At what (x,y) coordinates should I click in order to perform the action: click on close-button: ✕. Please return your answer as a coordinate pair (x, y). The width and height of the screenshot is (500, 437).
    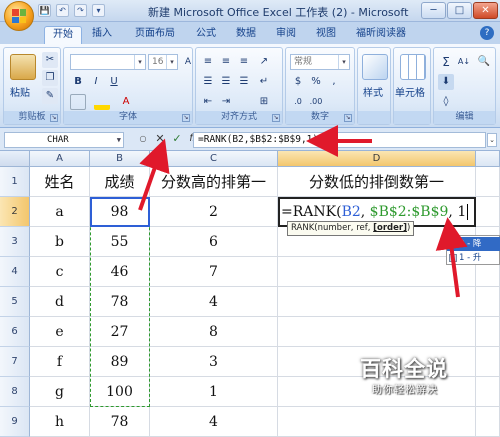
    Looking at the image, I should click on (485, 10).